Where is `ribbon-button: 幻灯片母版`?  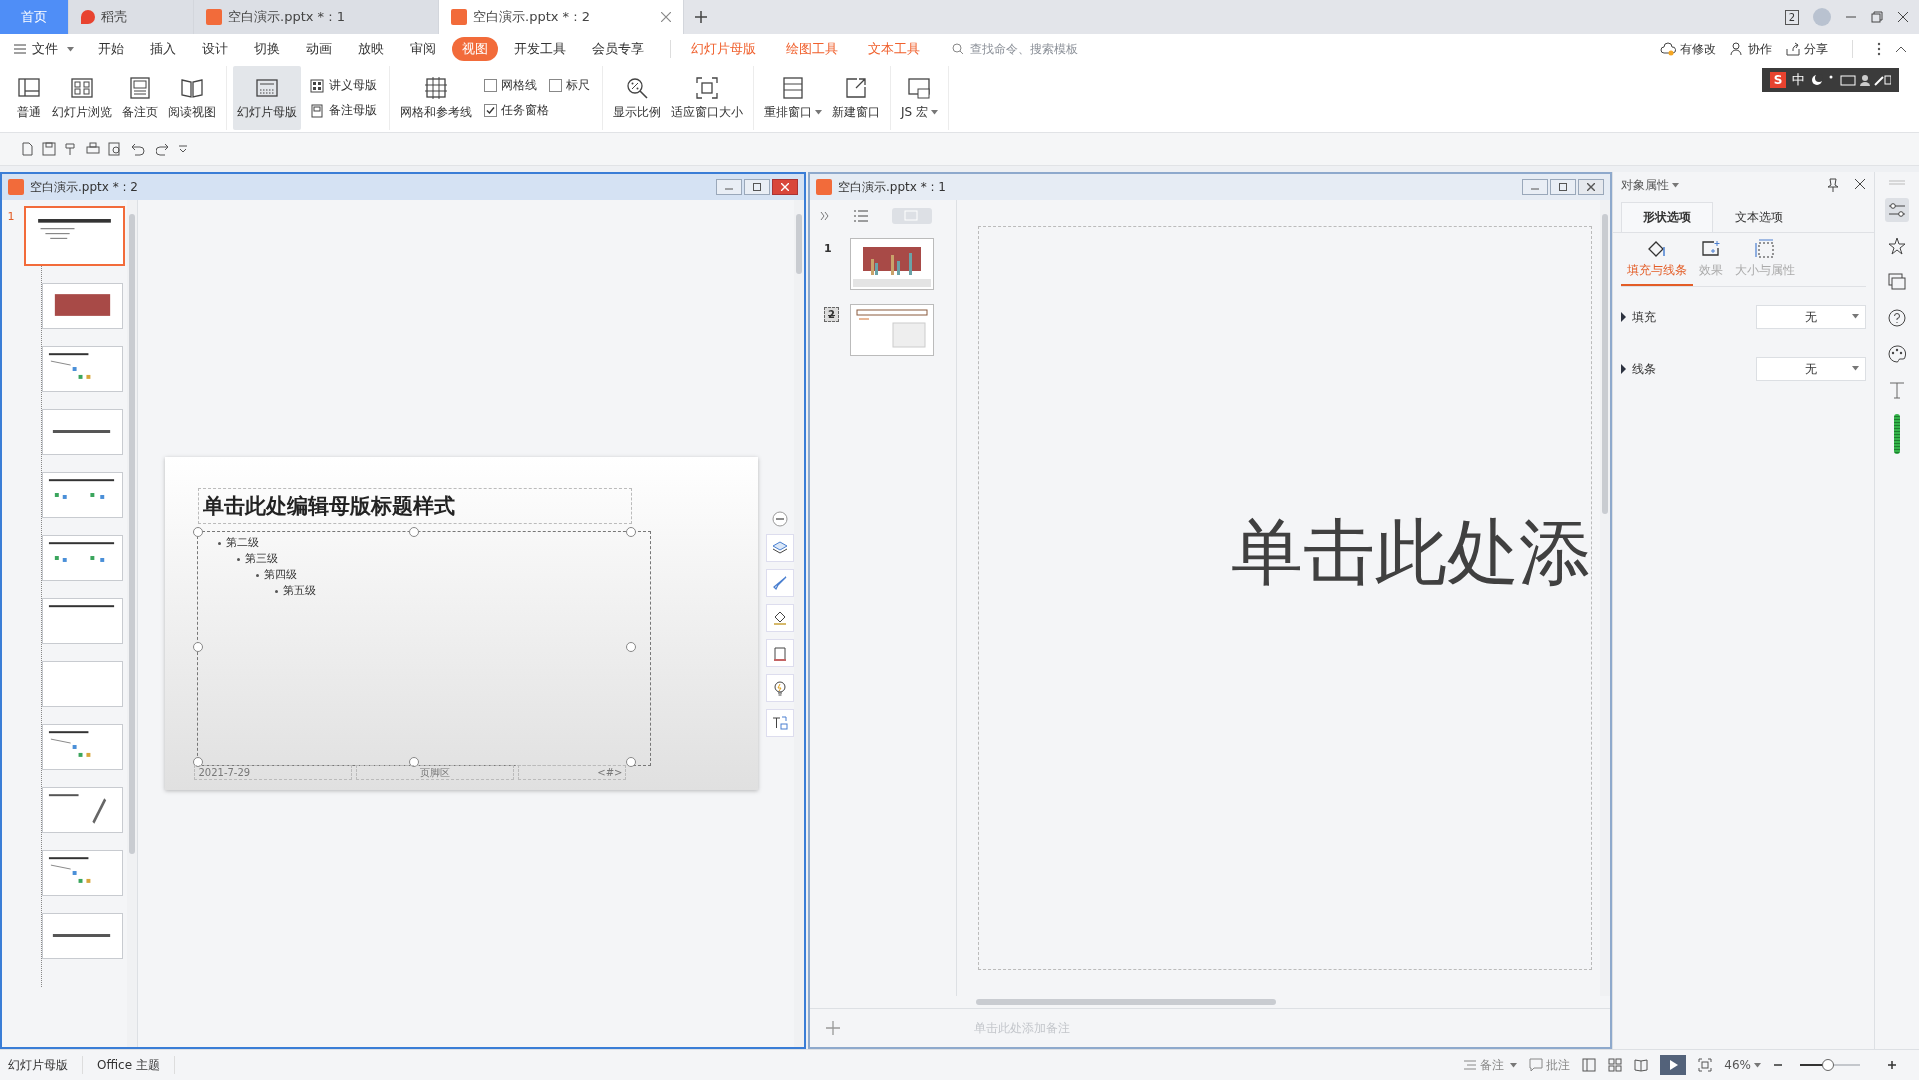
ribbon-button: 幻灯片母版 is located at coordinates (267, 98).